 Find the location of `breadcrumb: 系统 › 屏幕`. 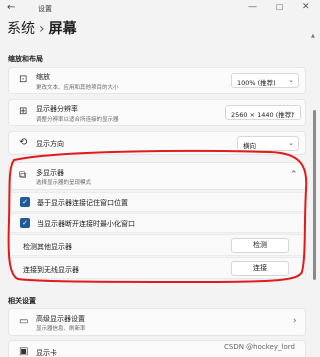

breadcrumb: 系统 › 屏幕 is located at coordinates (42, 28).